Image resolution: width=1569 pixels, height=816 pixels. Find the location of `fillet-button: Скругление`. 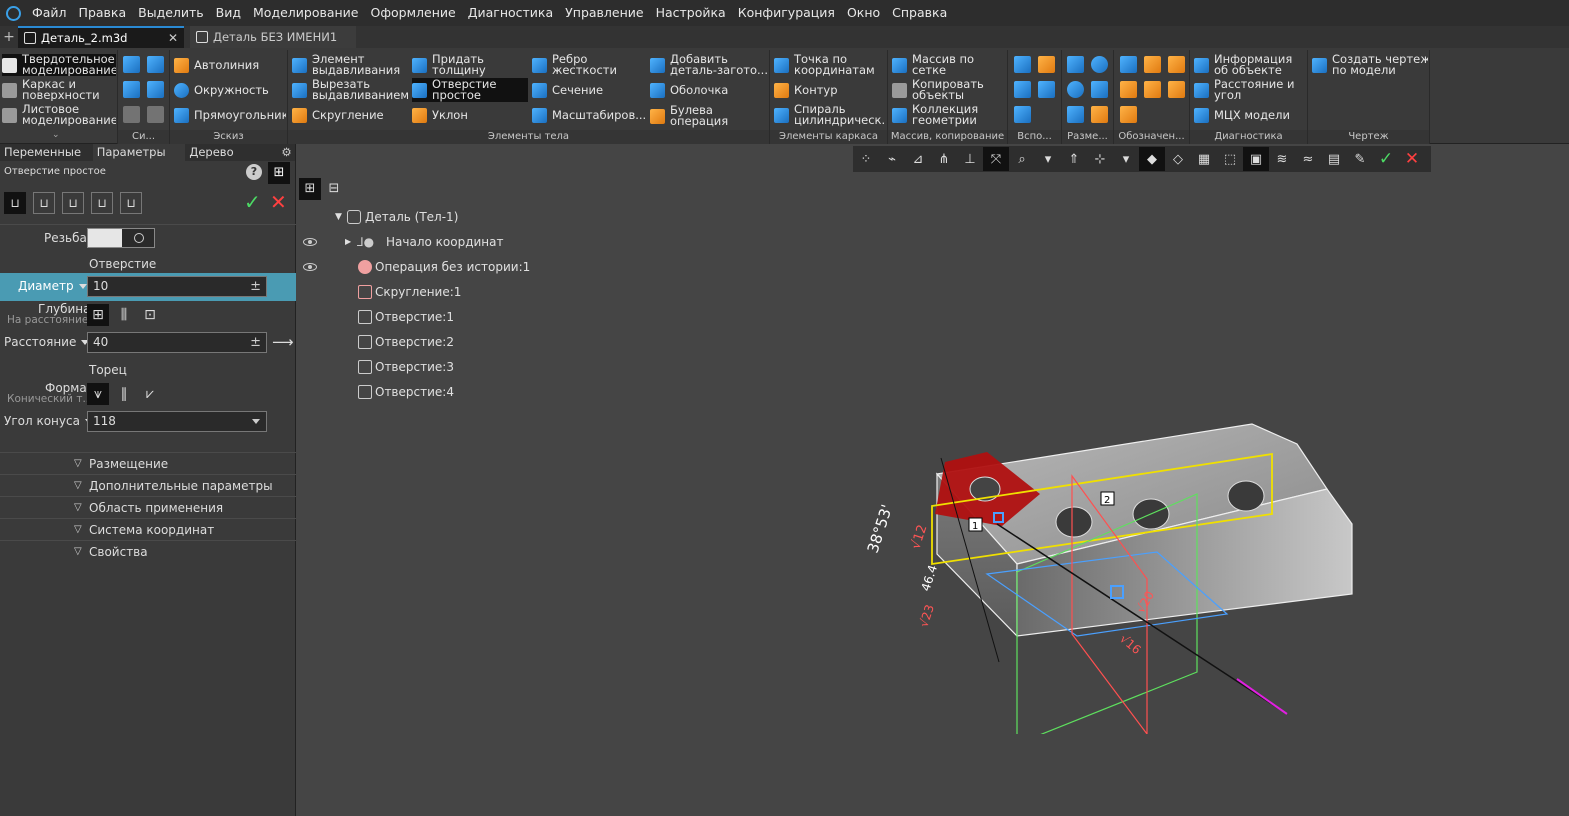

fillet-button: Скругление is located at coordinates (350, 115).